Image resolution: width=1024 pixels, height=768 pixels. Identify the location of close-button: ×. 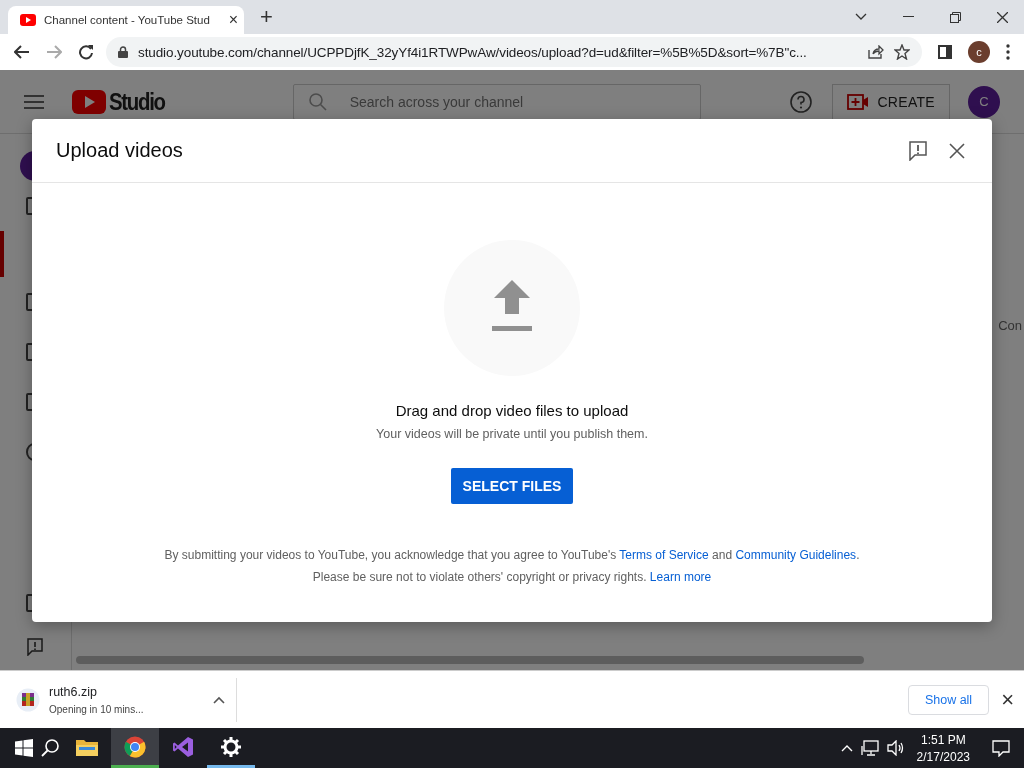
(1007, 699).